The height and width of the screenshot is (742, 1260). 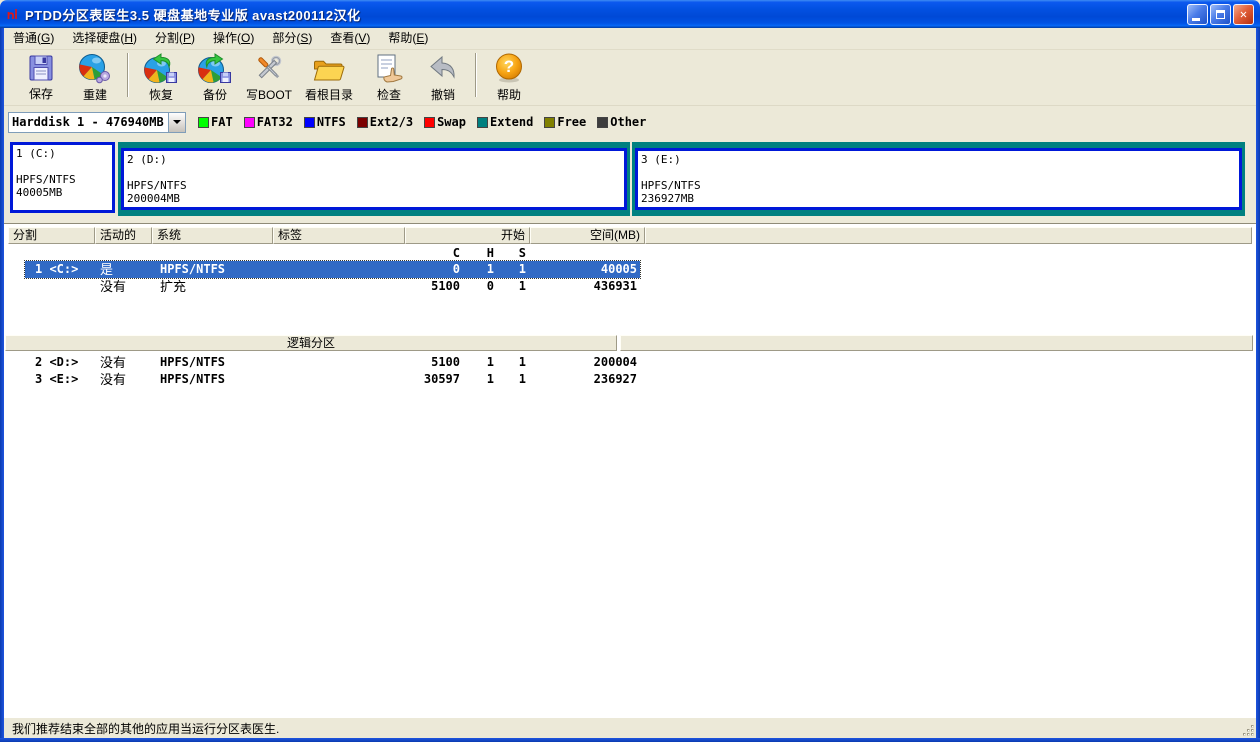 I want to click on window-border-right, so click(x=1258, y=385).